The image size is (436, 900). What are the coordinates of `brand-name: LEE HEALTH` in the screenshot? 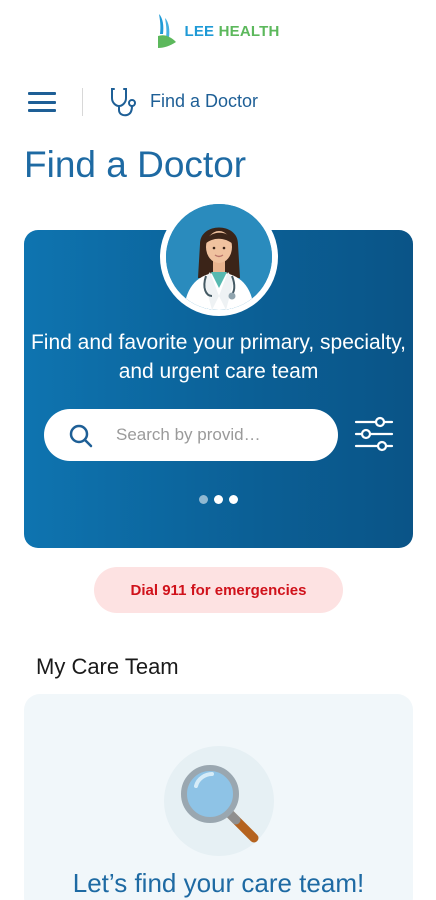 It's located at (231, 31).